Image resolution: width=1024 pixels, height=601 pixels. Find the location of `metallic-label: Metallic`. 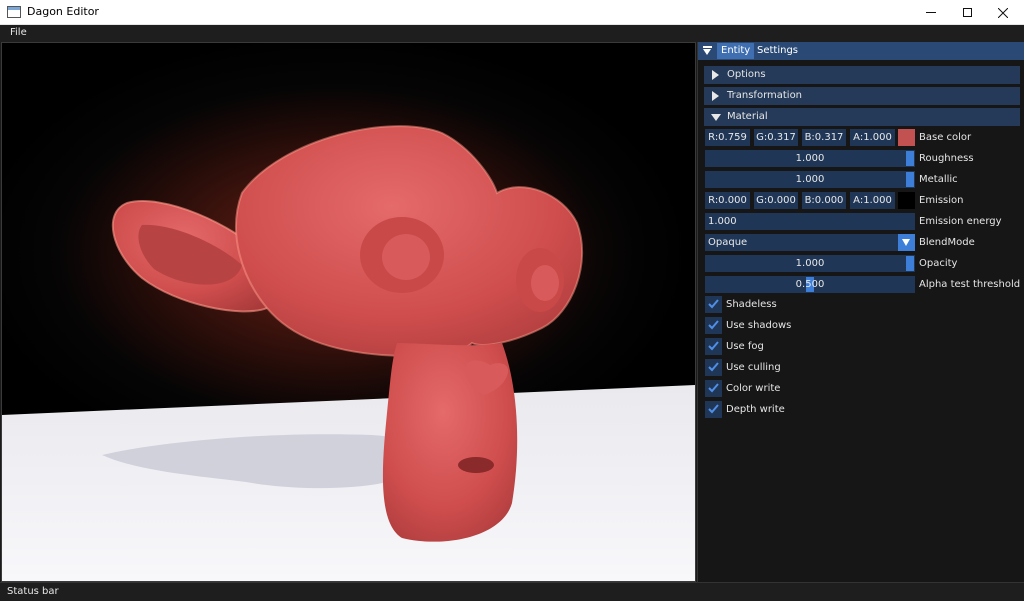

metallic-label: Metallic is located at coordinates (938, 179).